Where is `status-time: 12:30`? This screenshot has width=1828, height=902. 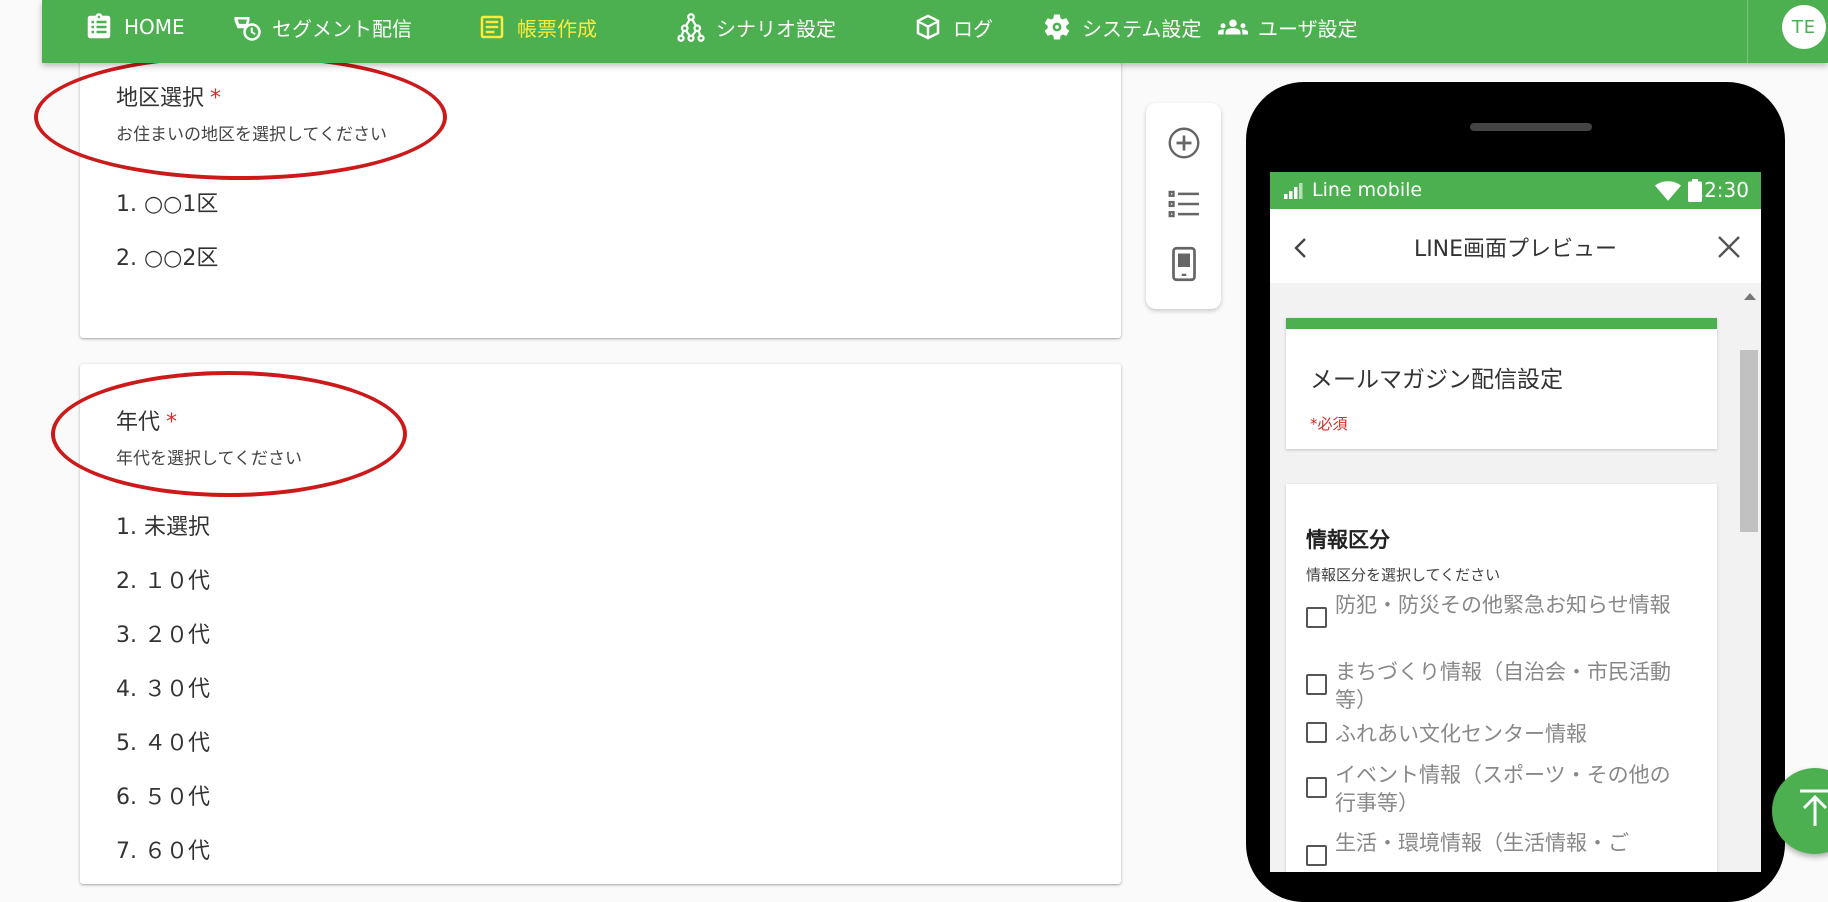
status-time: 12:30 is located at coordinates (1720, 190).